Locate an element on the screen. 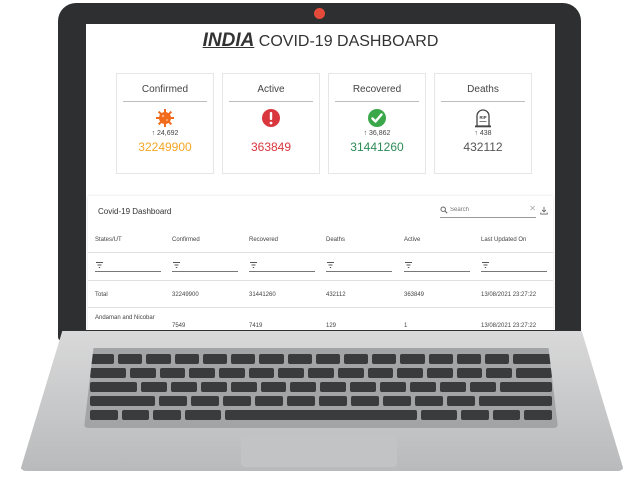 The image size is (640, 480). table-cell: 7419 is located at coordinates (256, 326).